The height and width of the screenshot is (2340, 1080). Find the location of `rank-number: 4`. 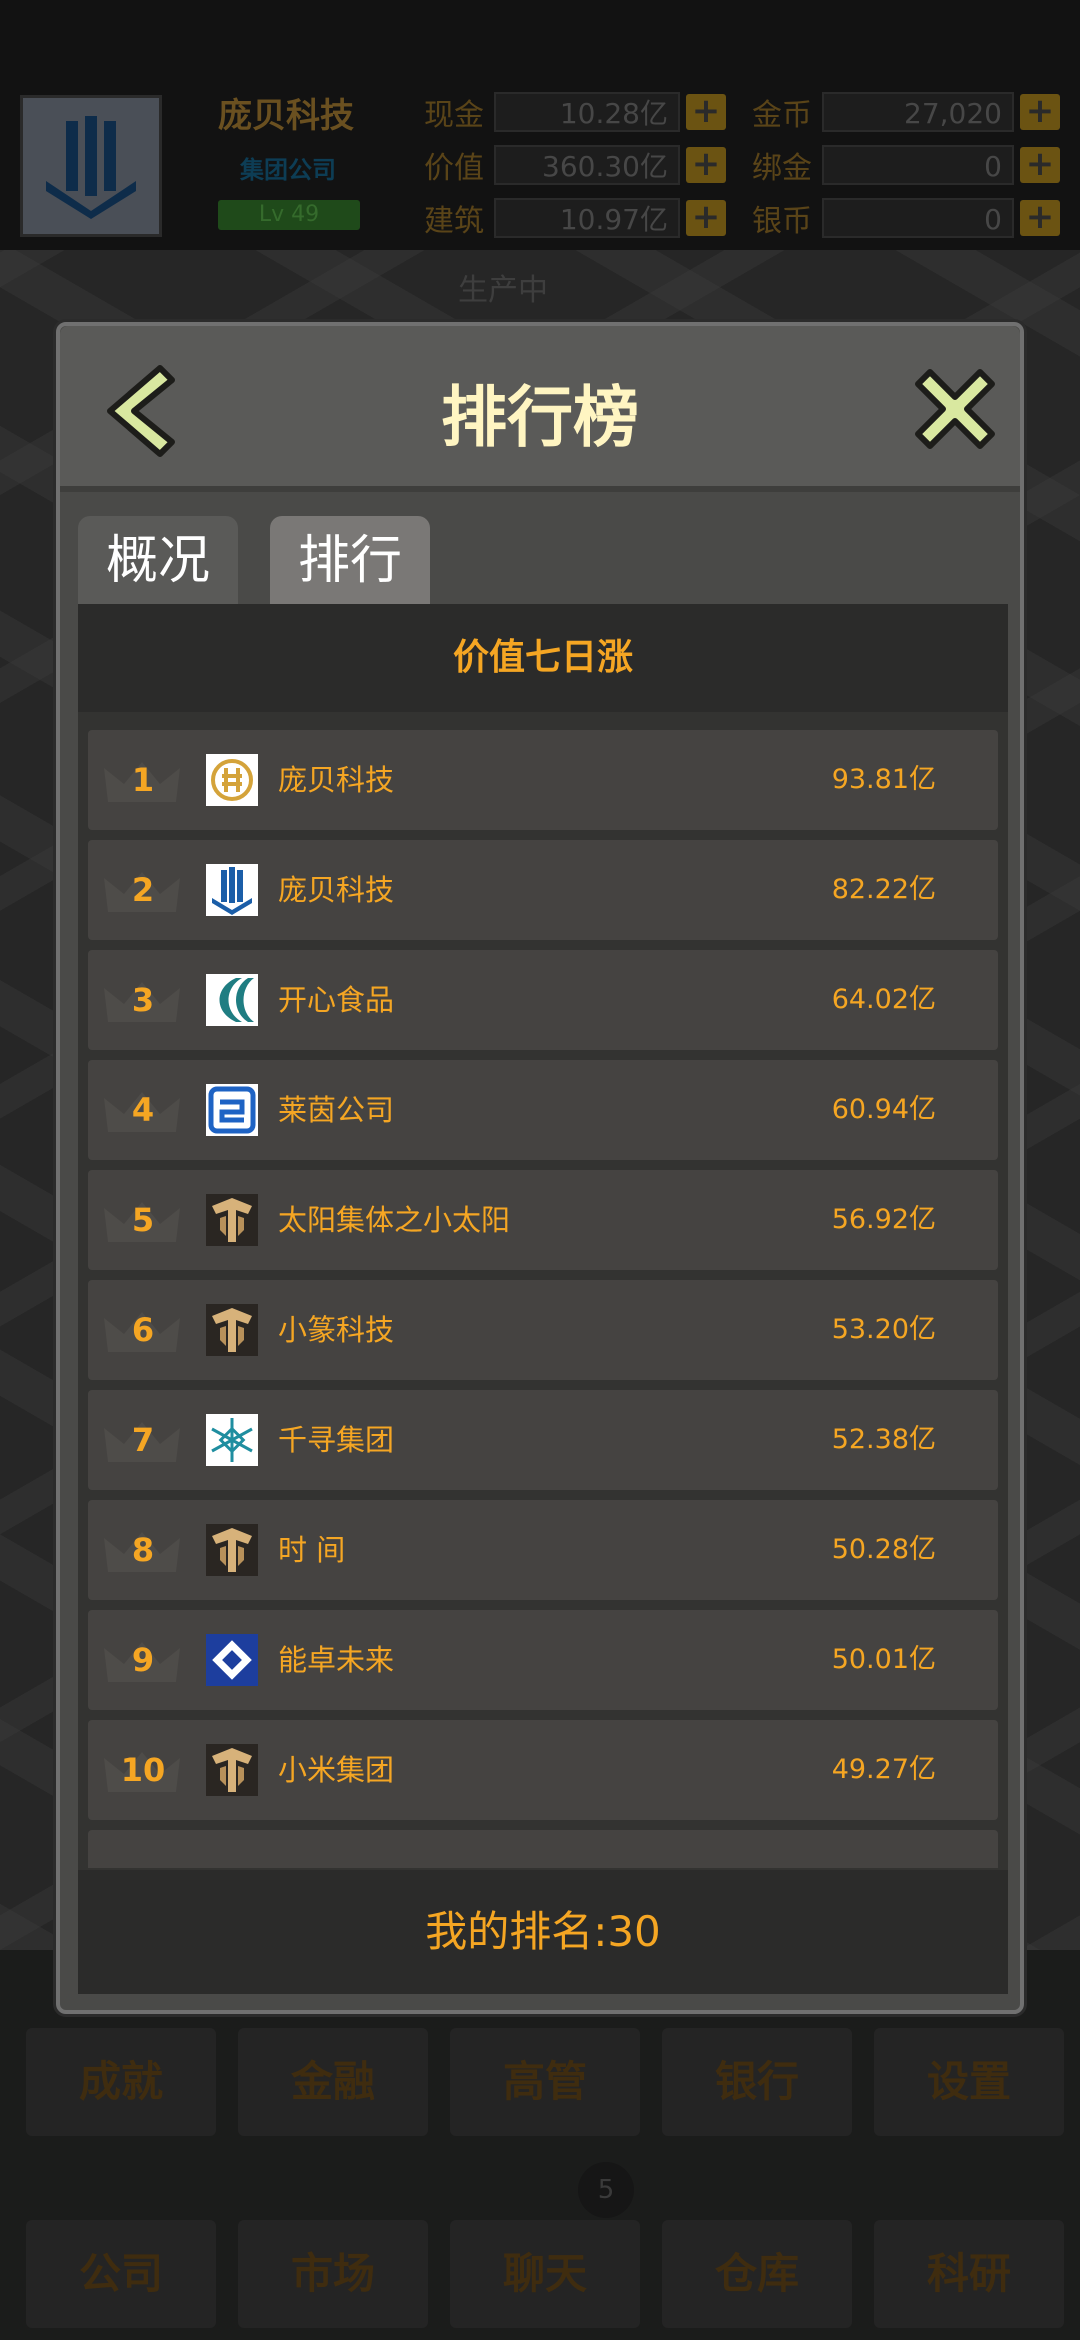

rank-number: 4 is located at coordinates (143, 1110).